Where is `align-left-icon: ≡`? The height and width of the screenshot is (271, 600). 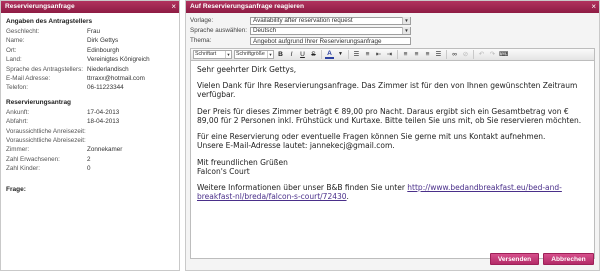 align-left-icon: ≡ is located at coordinates (405, 54).